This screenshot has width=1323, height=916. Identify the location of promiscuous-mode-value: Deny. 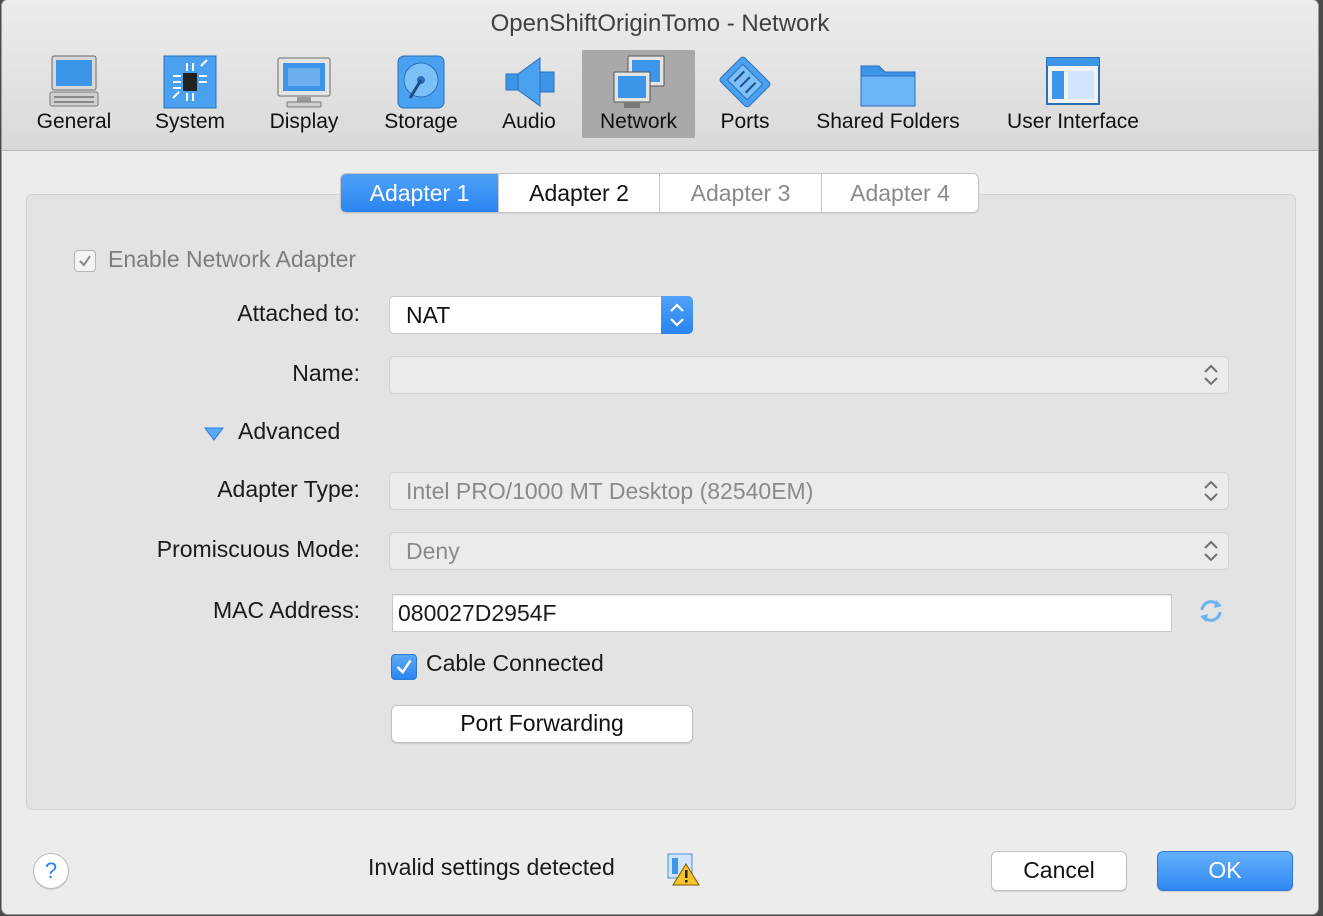
(433, 551).